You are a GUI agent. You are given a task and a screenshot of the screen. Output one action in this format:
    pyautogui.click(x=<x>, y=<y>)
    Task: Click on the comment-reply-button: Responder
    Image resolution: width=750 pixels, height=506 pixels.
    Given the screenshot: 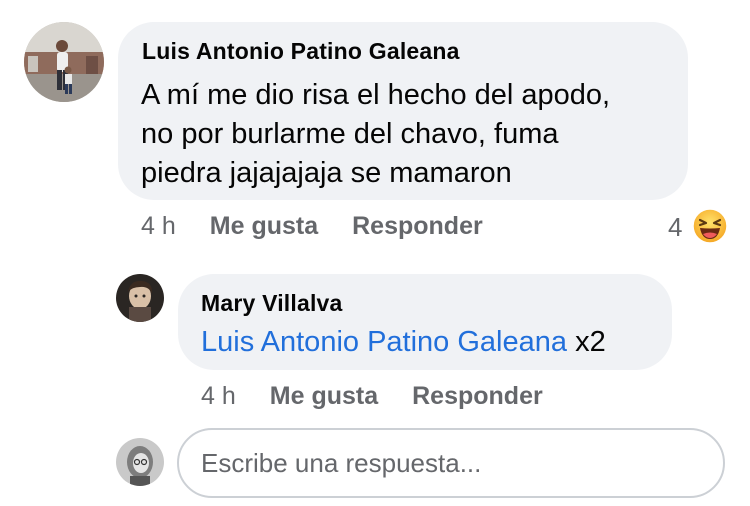 What is the action you would take?
    pyautogui.click(x=417, y=226)
    